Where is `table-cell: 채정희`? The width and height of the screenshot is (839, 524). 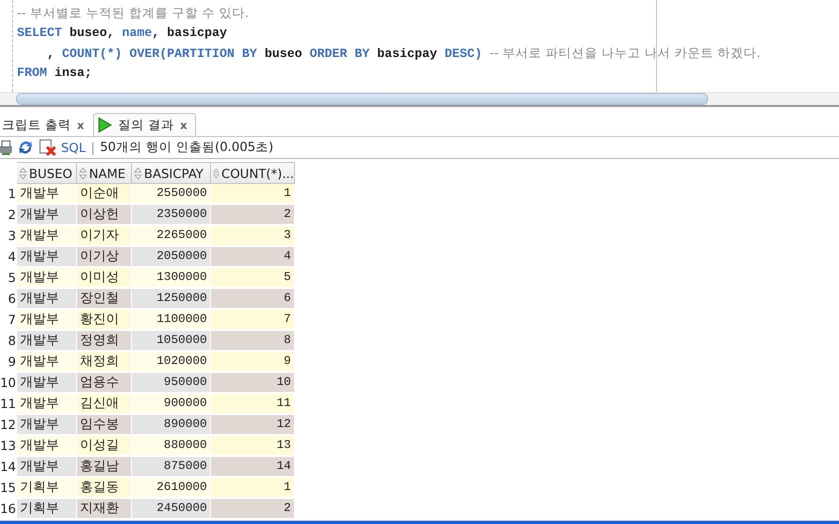 table-cell: 채정희 is located at coordinates (104, 362).